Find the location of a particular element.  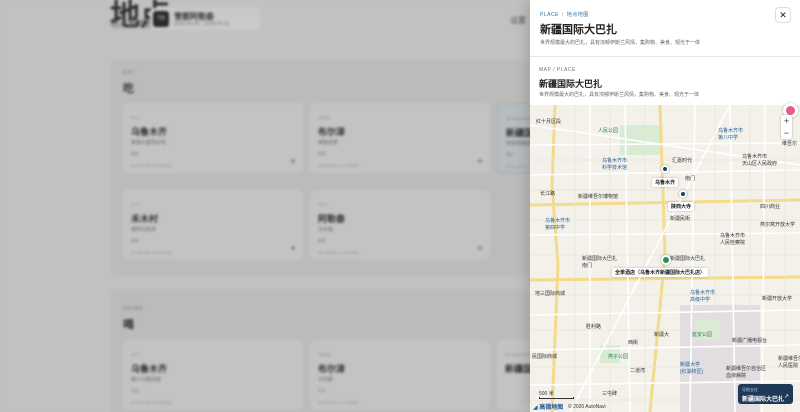

navigate-button: 导航去往 新疆国际大巴扎 ↗ is located at coordinates (765, 394).